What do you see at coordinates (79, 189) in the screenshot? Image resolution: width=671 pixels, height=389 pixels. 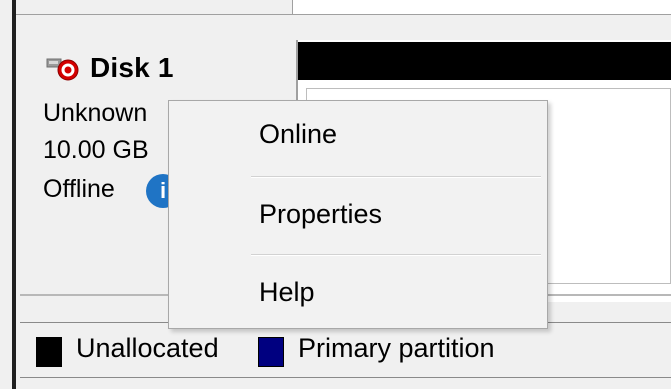 I see `disk-status: Offline` at bounding box center [79, 189].